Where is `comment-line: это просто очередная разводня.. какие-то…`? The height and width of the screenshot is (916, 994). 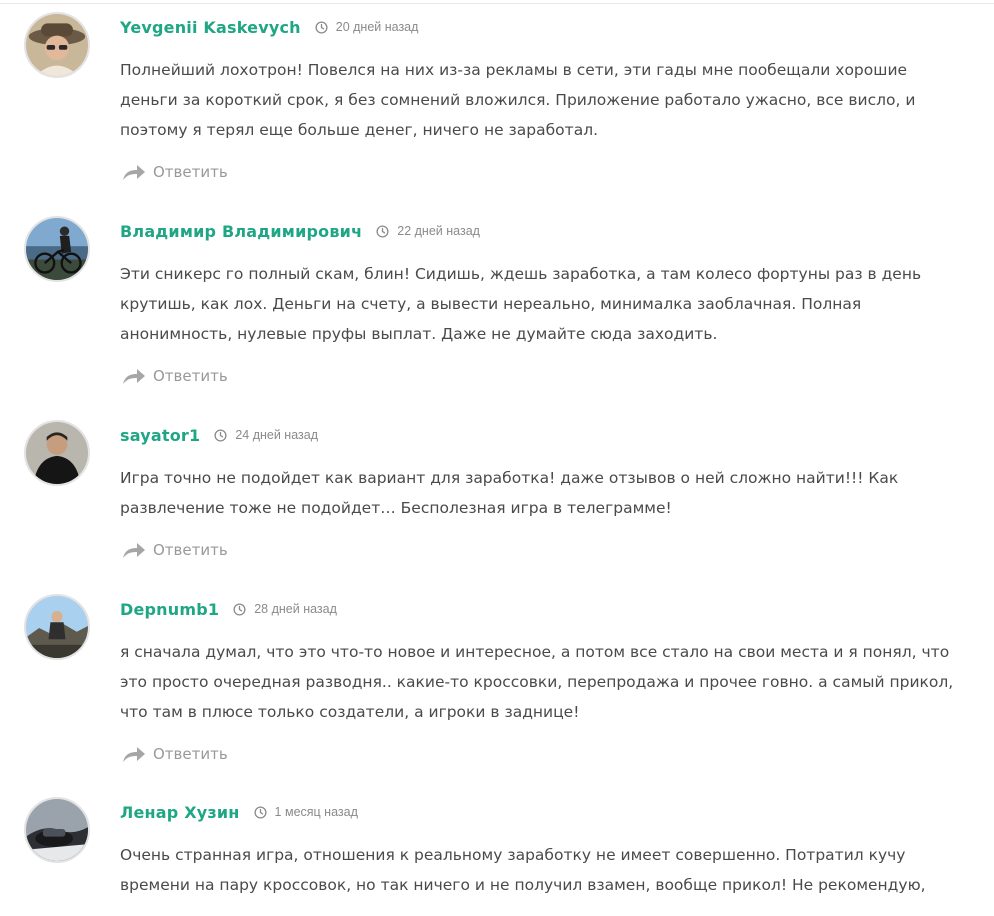
comment-line: это просто очередная разводня.. какие-то… is located at coordinates (537, 682).